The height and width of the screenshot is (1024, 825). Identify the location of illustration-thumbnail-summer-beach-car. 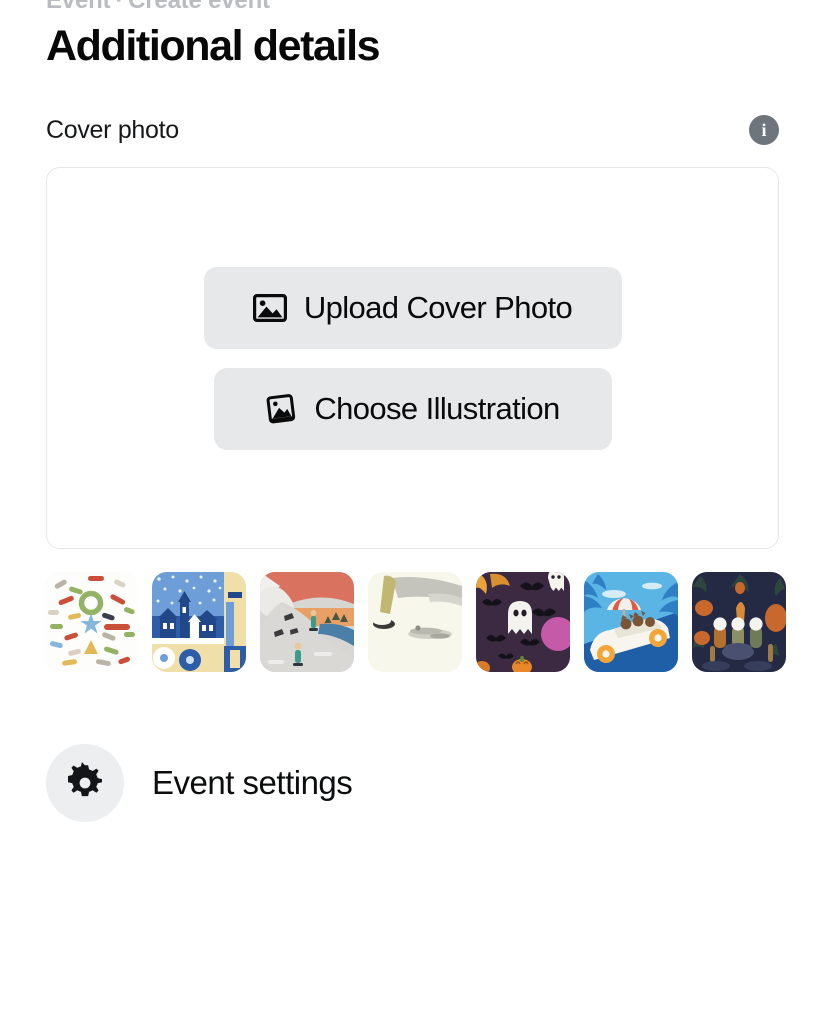
(631, 622).